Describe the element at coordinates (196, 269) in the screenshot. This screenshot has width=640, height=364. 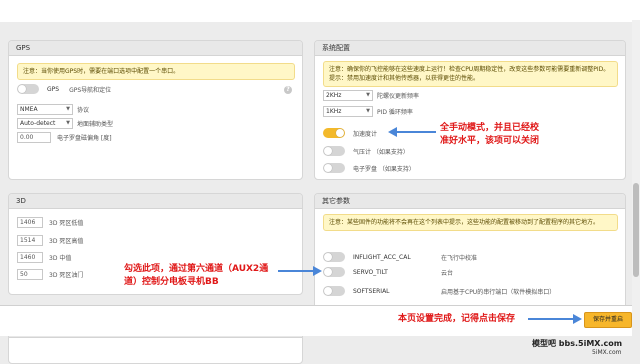
I see `annotation-line: 勾选此项，通过第六通道（AUX2通` at that location.